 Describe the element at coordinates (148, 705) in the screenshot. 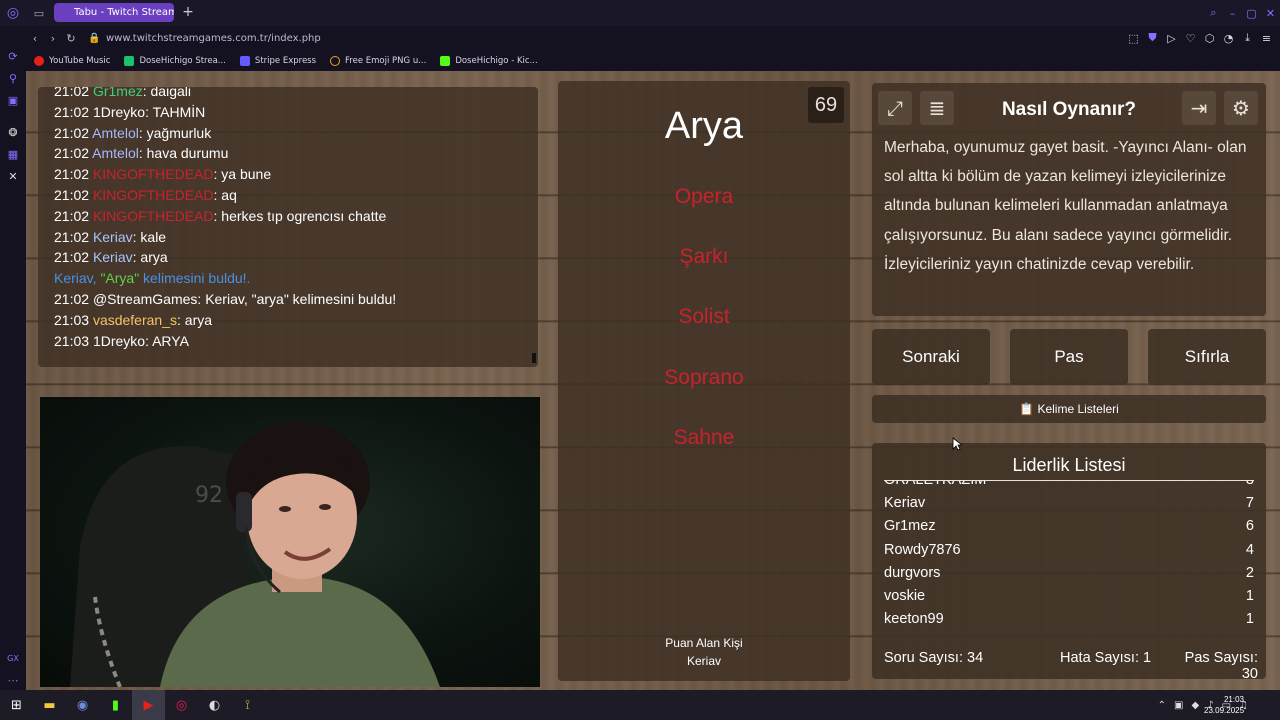

I see `media-player-icon: ▶` at that location.